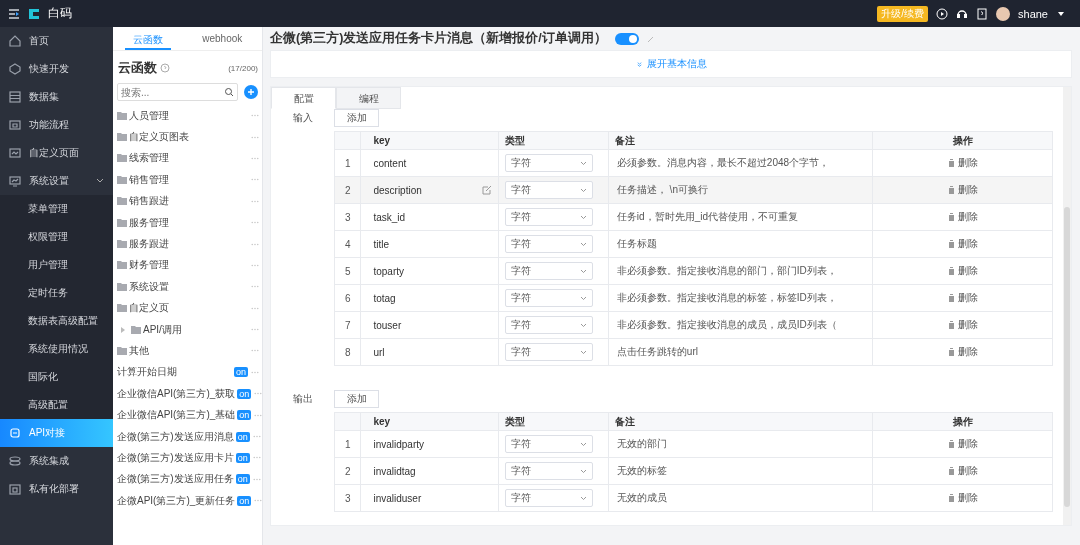  What do you see at coordinates (56, 377) in the screenshot?
I see `sidebar-subitem: 国际化` at bounding box center [56, 377].